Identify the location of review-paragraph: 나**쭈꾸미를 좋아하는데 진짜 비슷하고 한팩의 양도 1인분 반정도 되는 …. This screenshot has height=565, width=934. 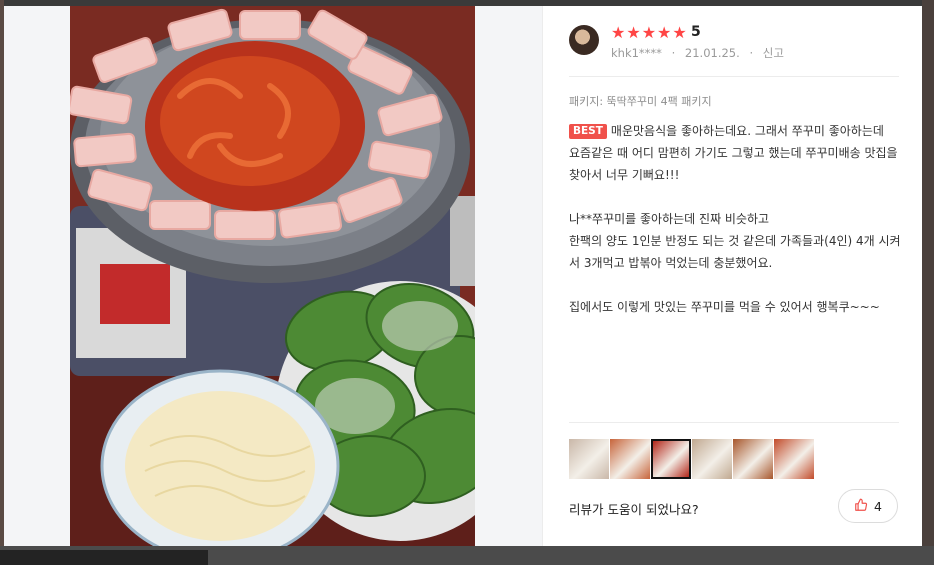
(735, 241).